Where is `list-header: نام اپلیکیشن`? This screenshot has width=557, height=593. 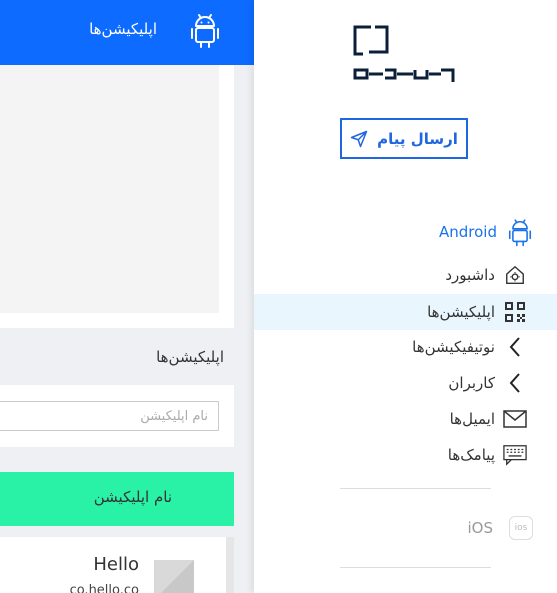
list-header: نام اپلیکیشن is located at coordinates (117, 499).